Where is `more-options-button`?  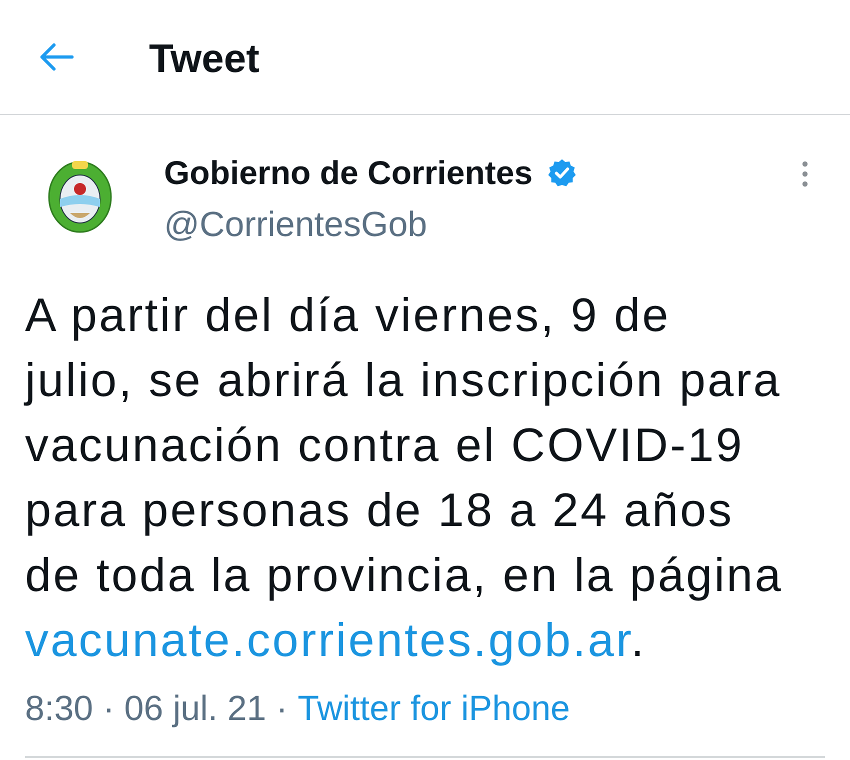
more-options-button is located at coordinates (805, 174).